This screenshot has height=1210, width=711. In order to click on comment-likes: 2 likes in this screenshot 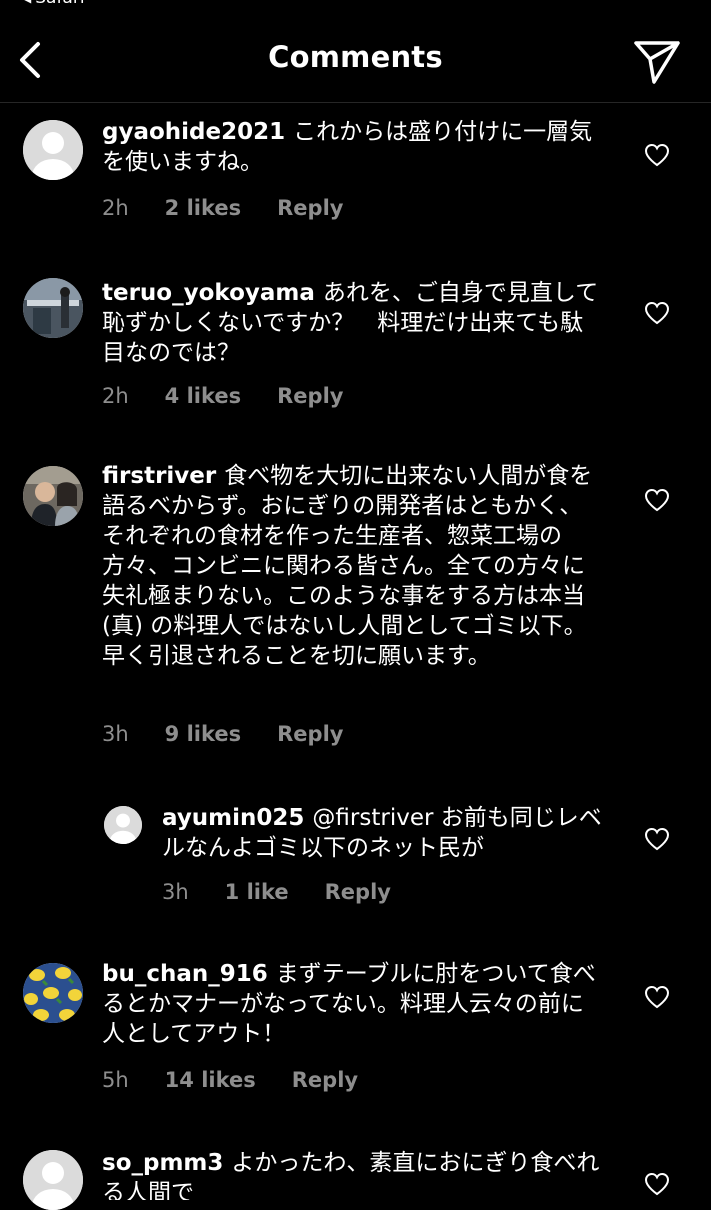, I will do `click(203, 208)`.